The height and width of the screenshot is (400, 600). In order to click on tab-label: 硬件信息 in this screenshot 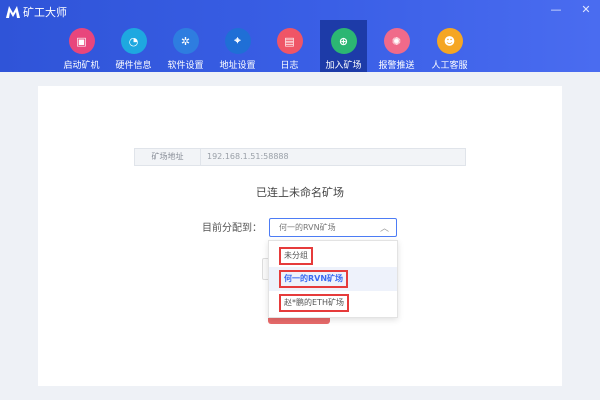, I will do `click(133, 66)`.